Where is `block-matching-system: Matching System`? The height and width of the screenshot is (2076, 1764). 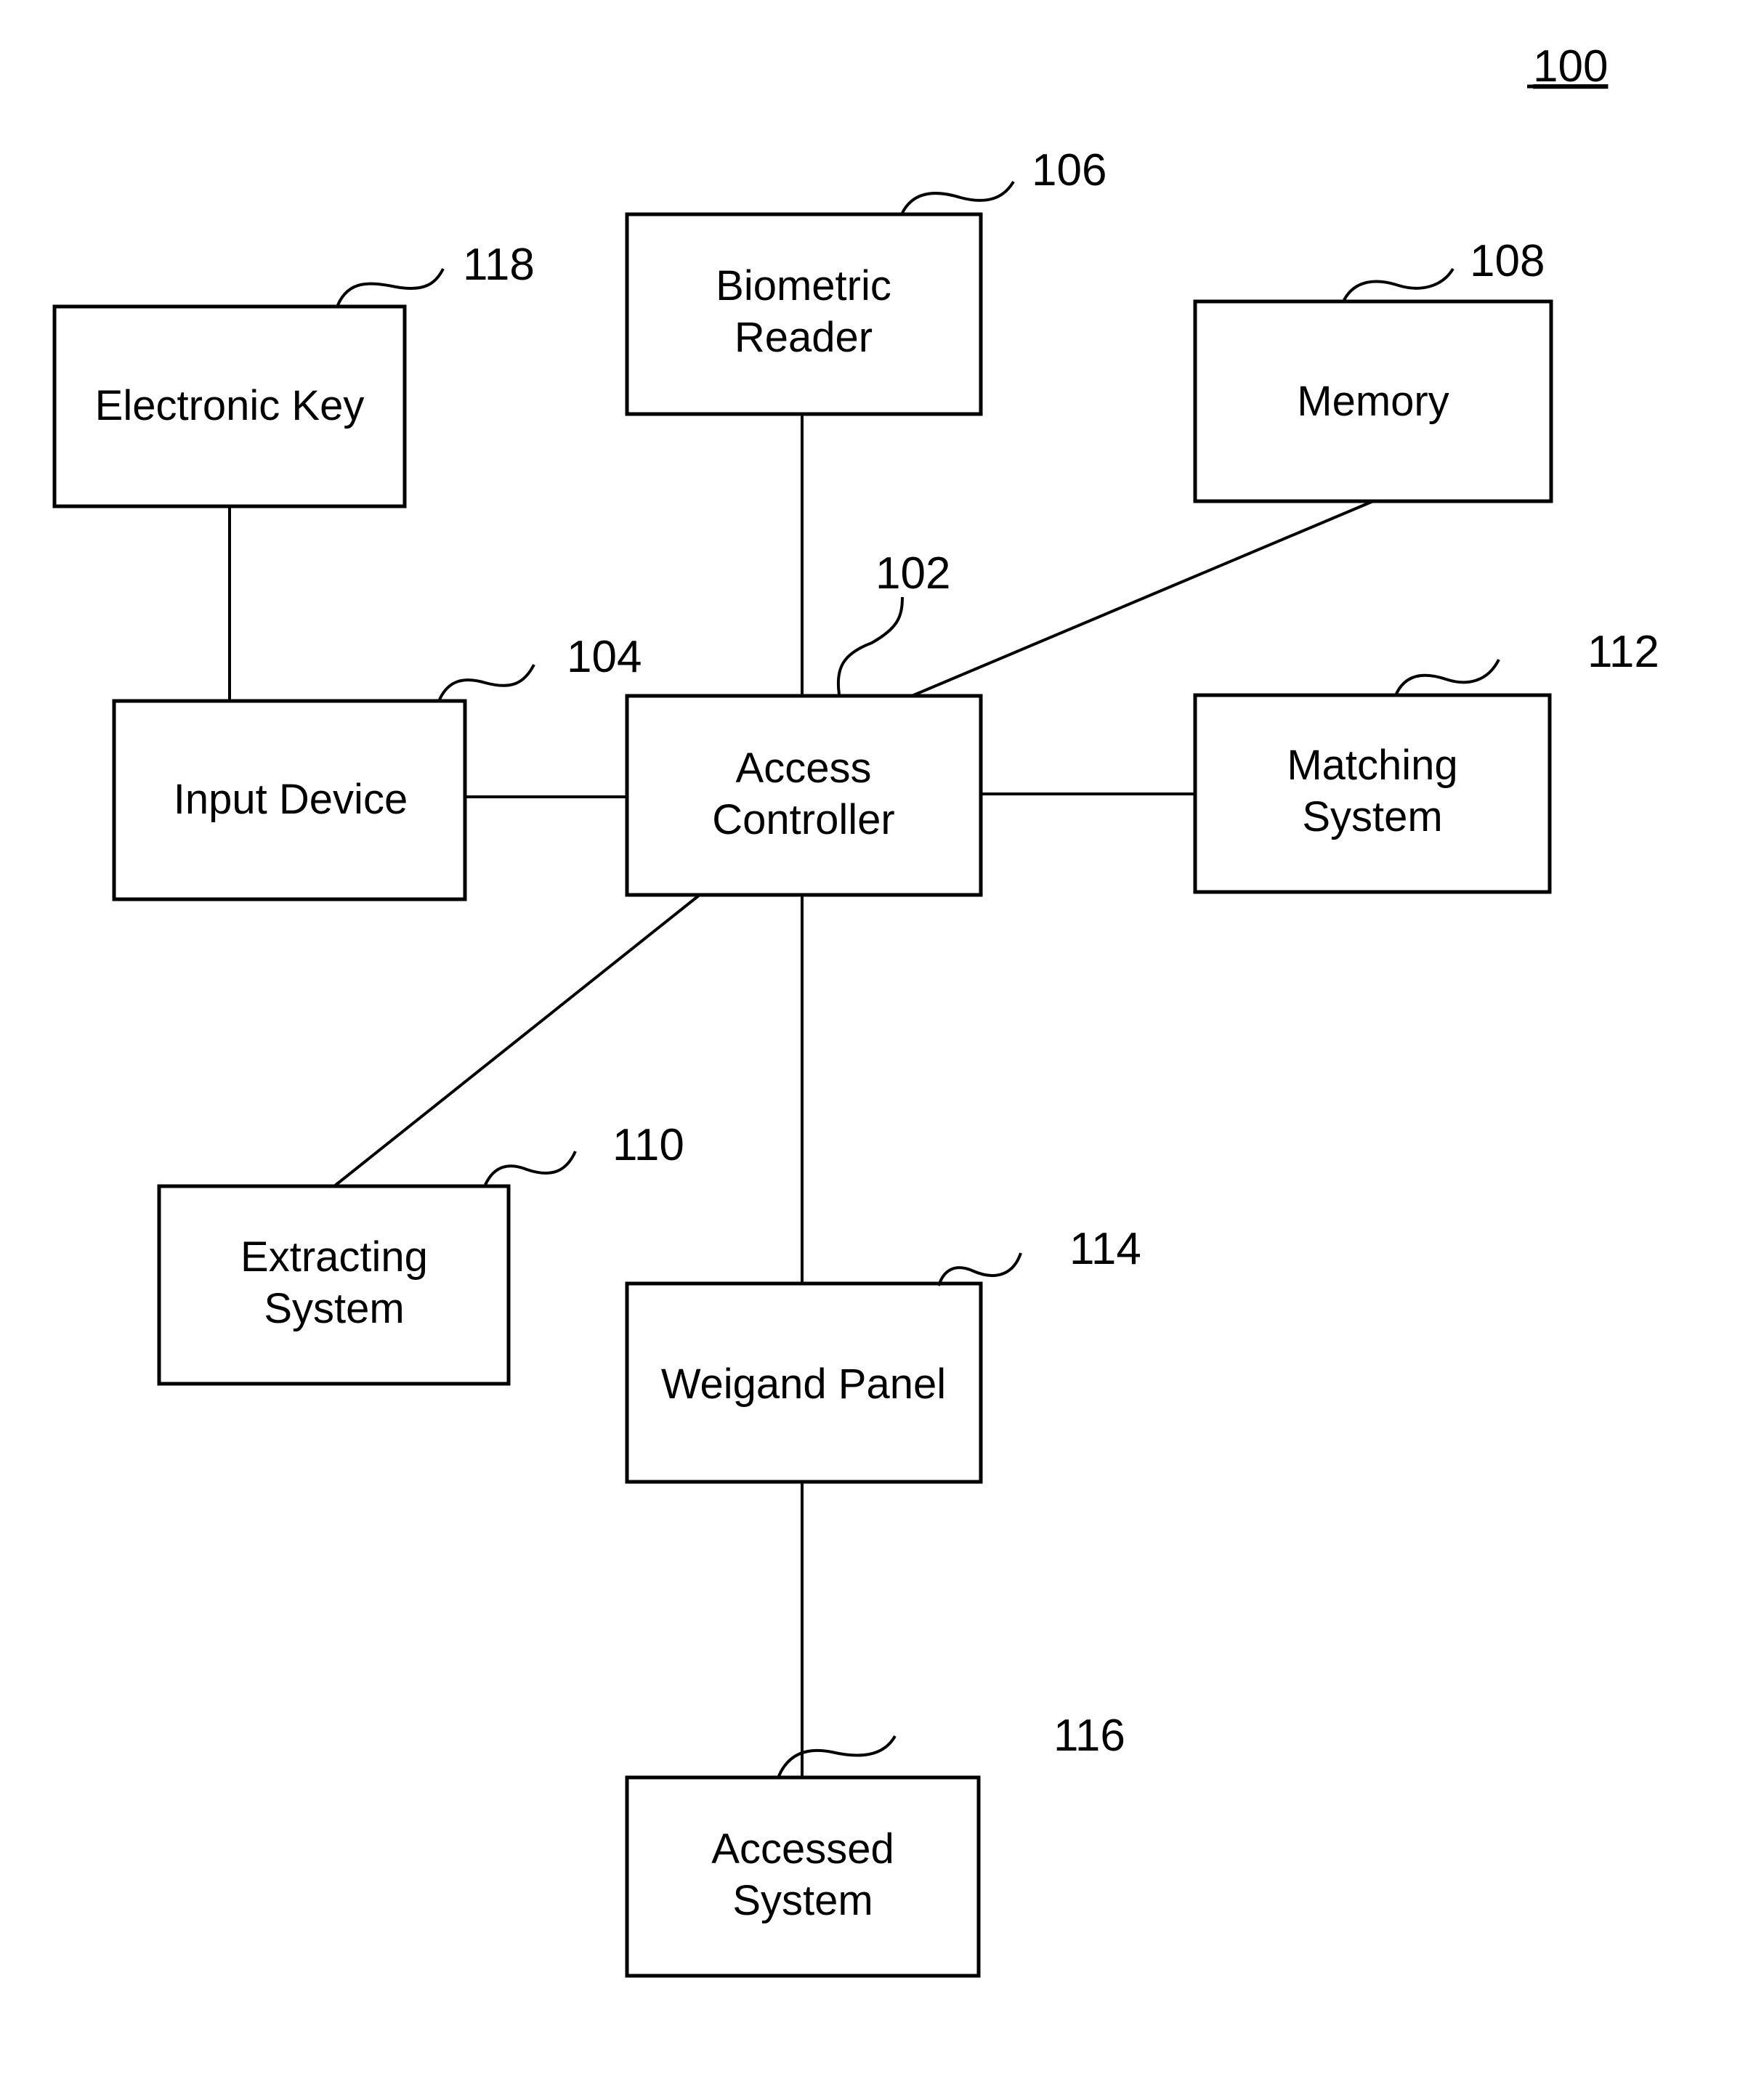
block-matching-system: Matching System is located at coordinates (1372, 793).